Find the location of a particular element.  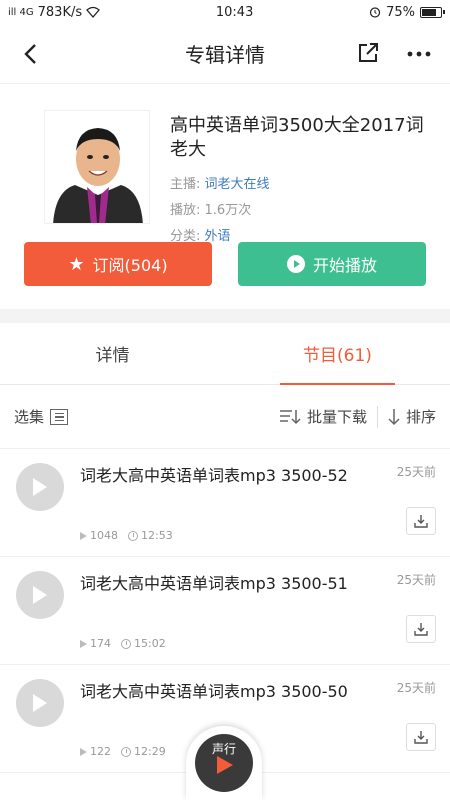

player-disc: 声行 is located at coordinates (224, 763).